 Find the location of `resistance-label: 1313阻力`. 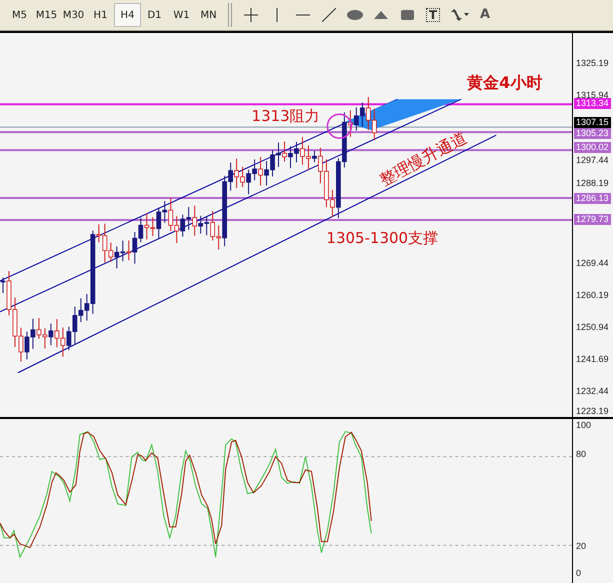

resistance-label: 1313阻力 is located at coordinates (286, 116).